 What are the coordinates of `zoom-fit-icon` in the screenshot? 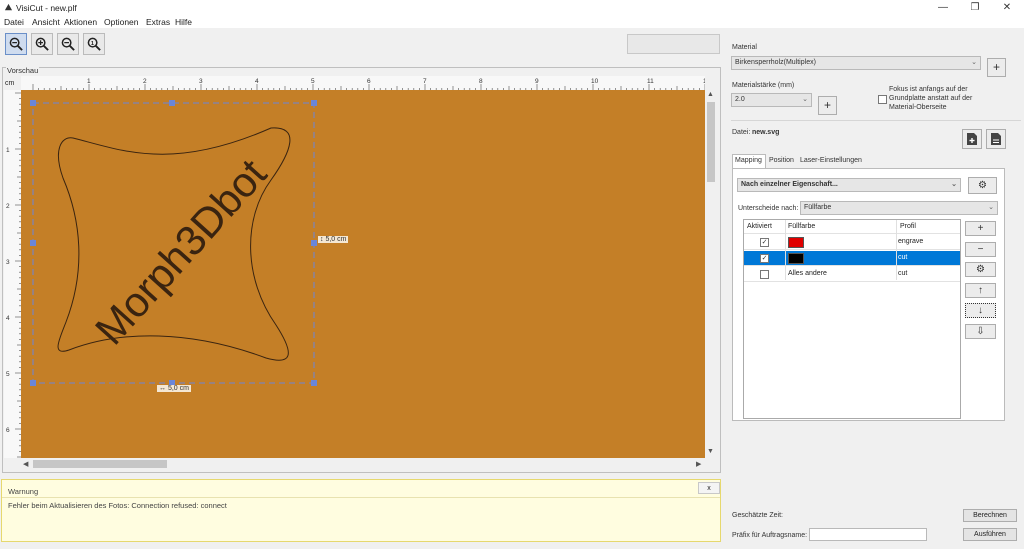 It's located at (16, 44).